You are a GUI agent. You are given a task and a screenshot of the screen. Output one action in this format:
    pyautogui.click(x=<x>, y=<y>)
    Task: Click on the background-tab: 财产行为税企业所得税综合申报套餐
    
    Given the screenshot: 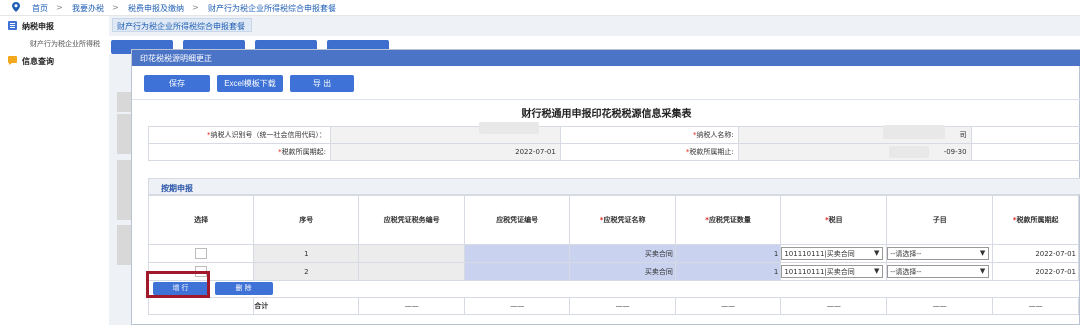 What is the action you would take?
    pyautogui.click(x=182, y=25)
    